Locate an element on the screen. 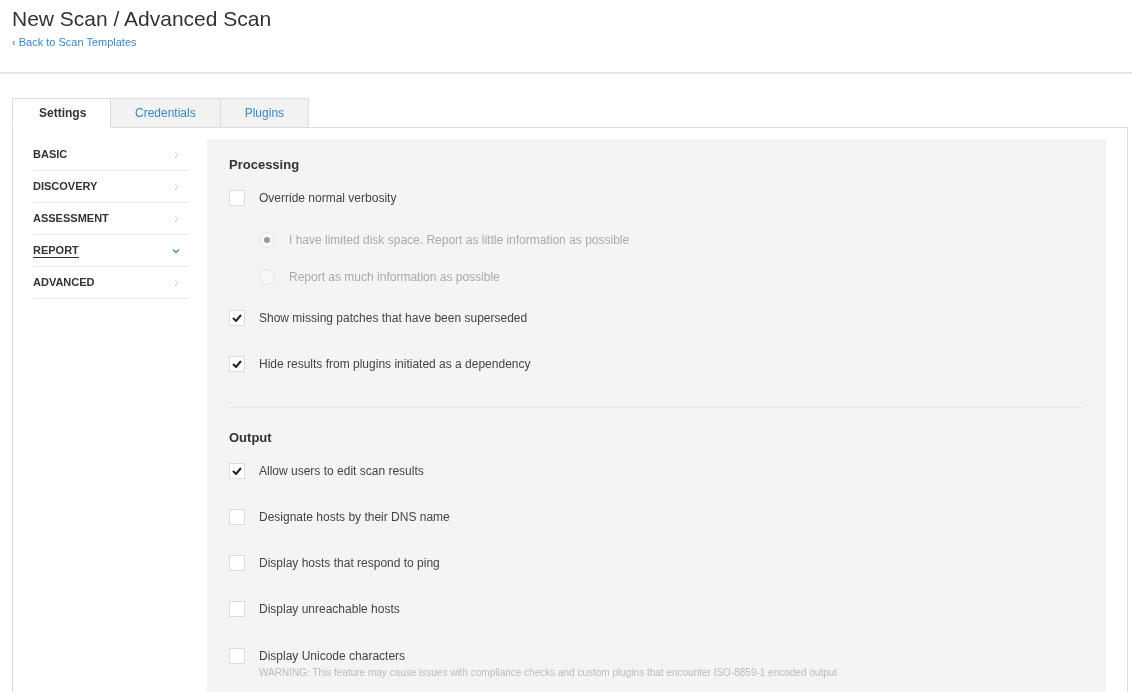  sidebar-item-label: ADVANCED is located at coordinates (64, 282).